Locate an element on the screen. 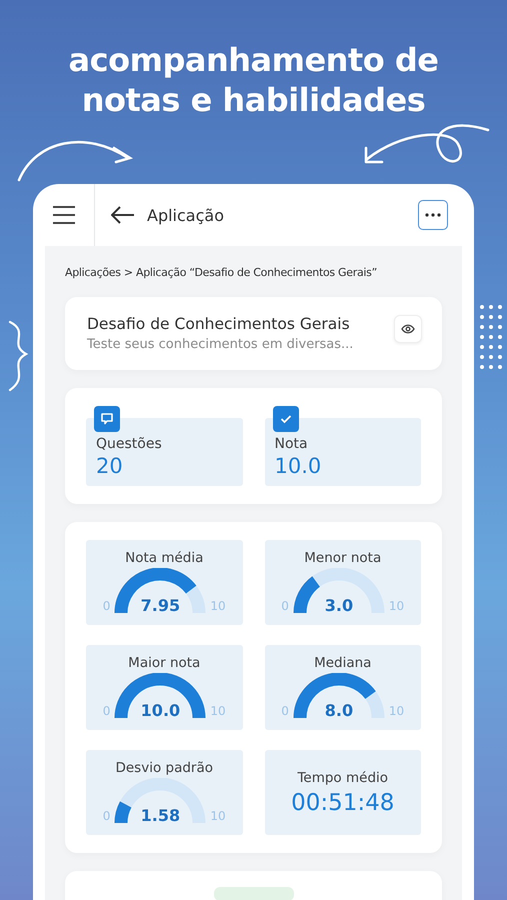 The width and height of the screenshot is (507, 900). dot-grid is located at coordinates (491, 337).